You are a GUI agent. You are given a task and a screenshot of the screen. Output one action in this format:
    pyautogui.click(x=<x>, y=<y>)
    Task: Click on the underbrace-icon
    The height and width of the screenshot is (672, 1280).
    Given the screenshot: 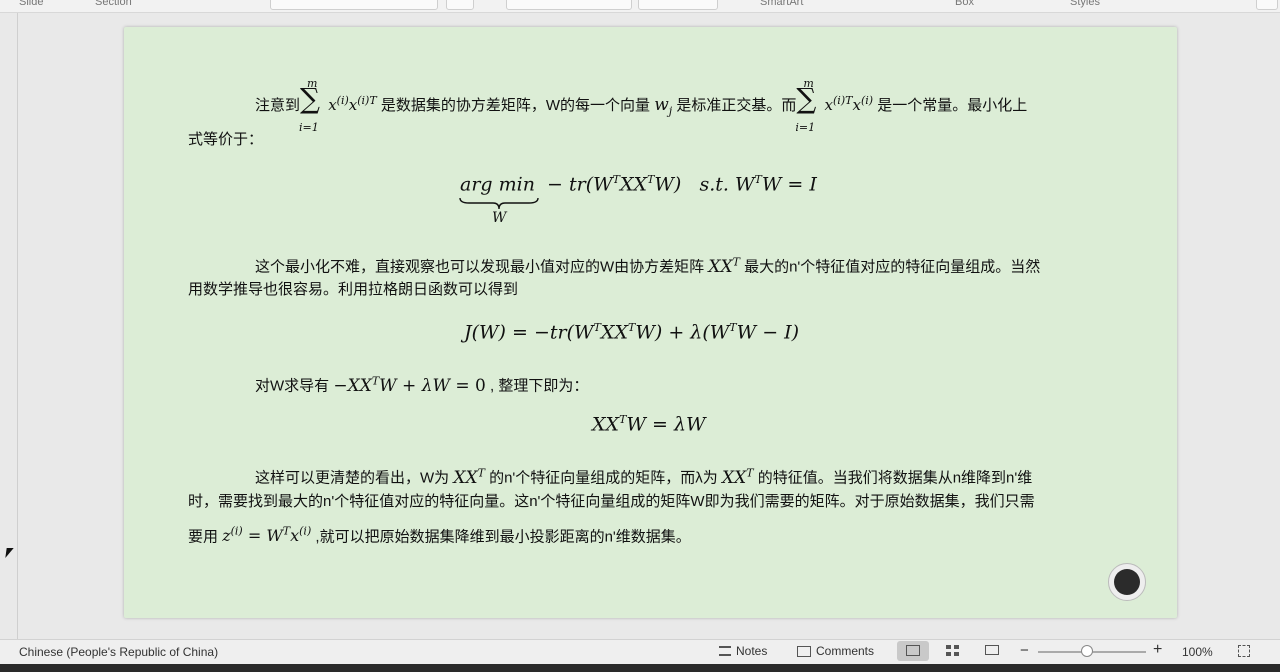 What is the action you would take?
    pyautogui.click(x=499, y=203)
    